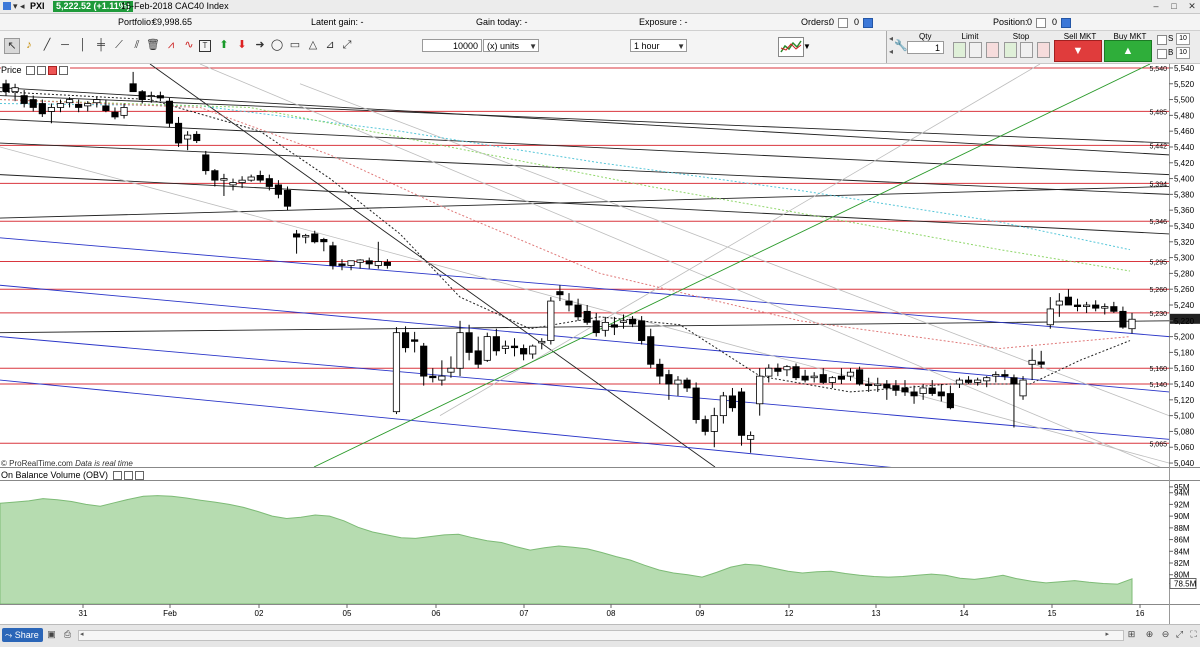 The width and height of the screenshot is (1200, 647). I want to click on wrench-icon, so click(31, 71).